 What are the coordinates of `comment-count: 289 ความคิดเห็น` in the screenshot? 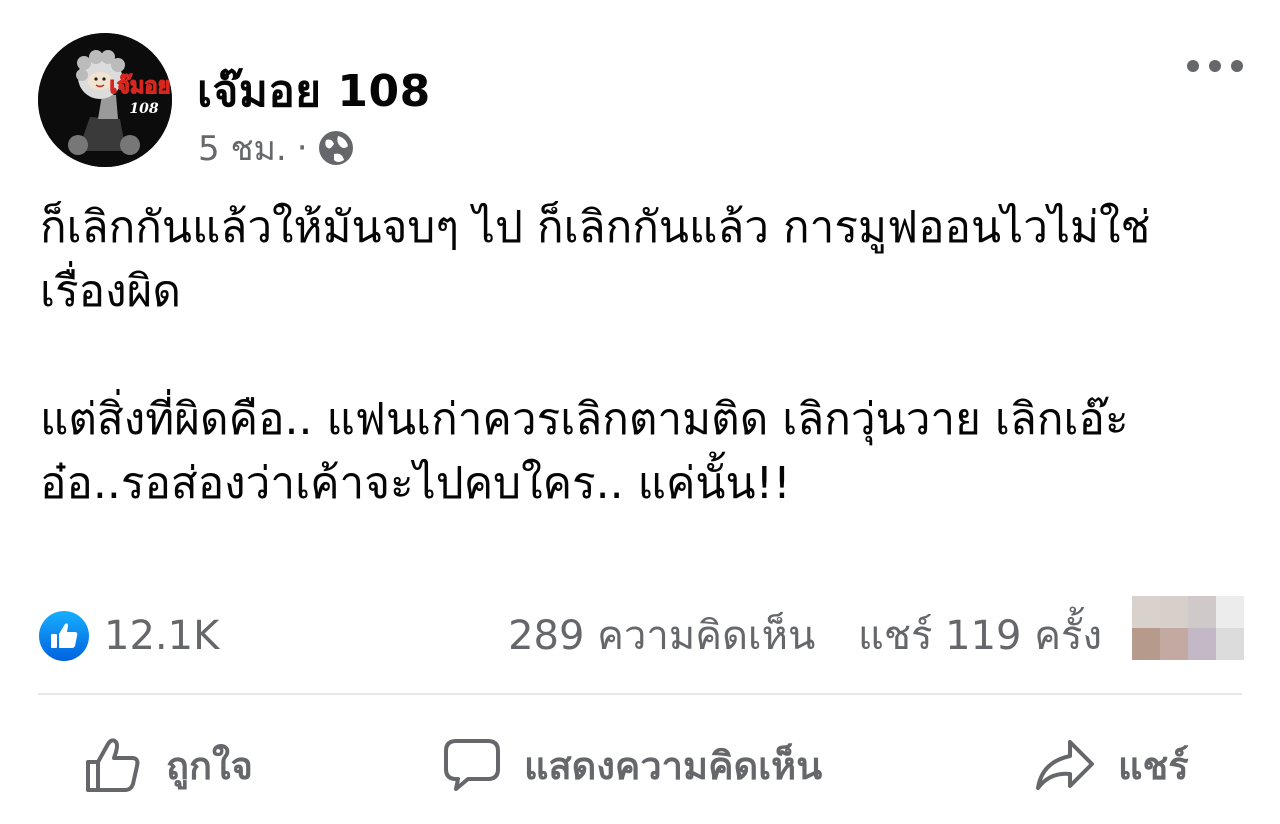 It's located at (661, 636).